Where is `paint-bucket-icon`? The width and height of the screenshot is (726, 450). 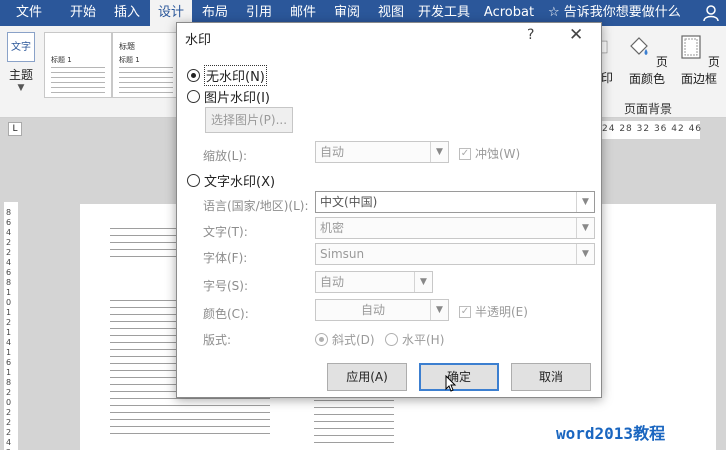 paint-bucket-icon is located at coordinates (639, 46).